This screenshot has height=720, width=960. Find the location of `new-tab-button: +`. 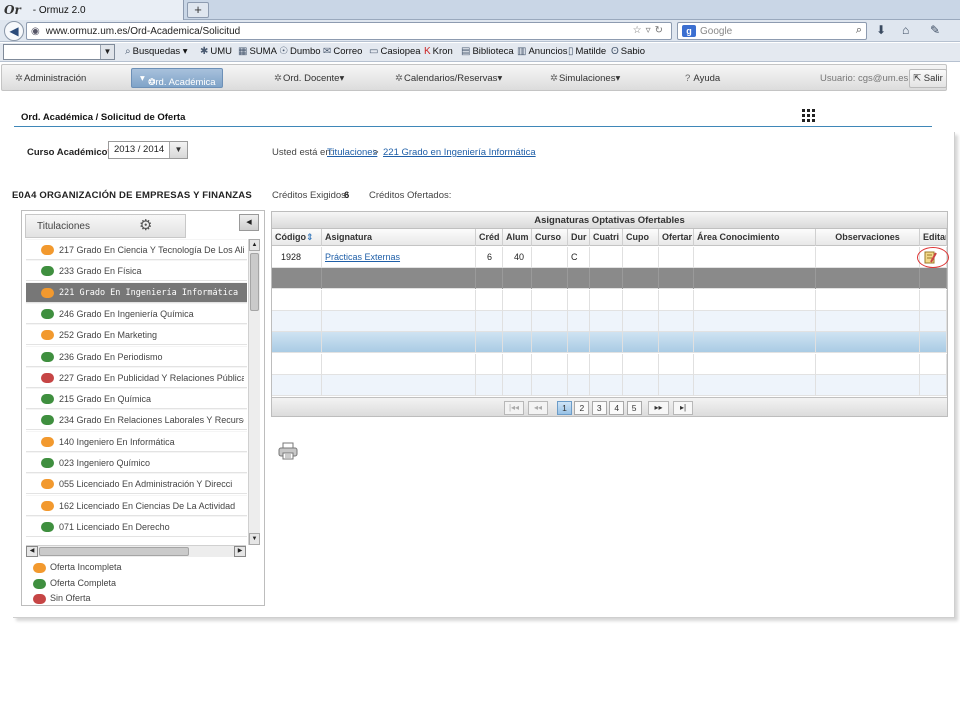

new-tab-button: + is located at coordinates (198, 10).